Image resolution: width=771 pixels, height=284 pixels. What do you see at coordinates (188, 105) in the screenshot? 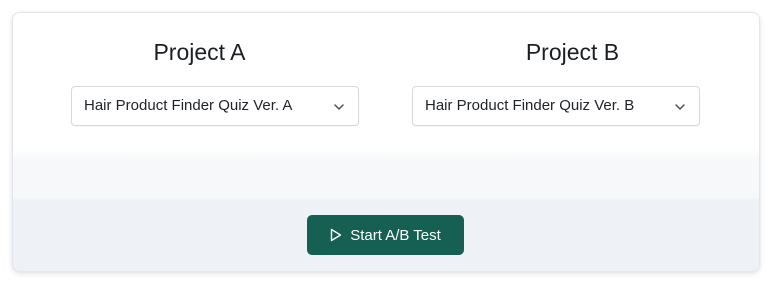
I see `project-a-selected-quiz: Hair Product Finder Quiz Ver. A` at bounding box center [188, 105].